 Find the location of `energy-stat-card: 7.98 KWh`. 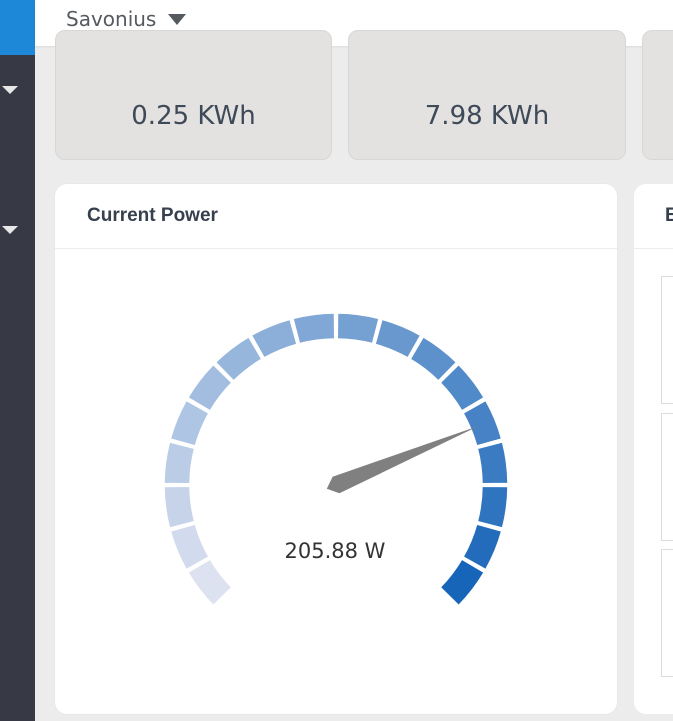

energy-stat-card: 7.98 KWh is located at coordinates (487, 95).